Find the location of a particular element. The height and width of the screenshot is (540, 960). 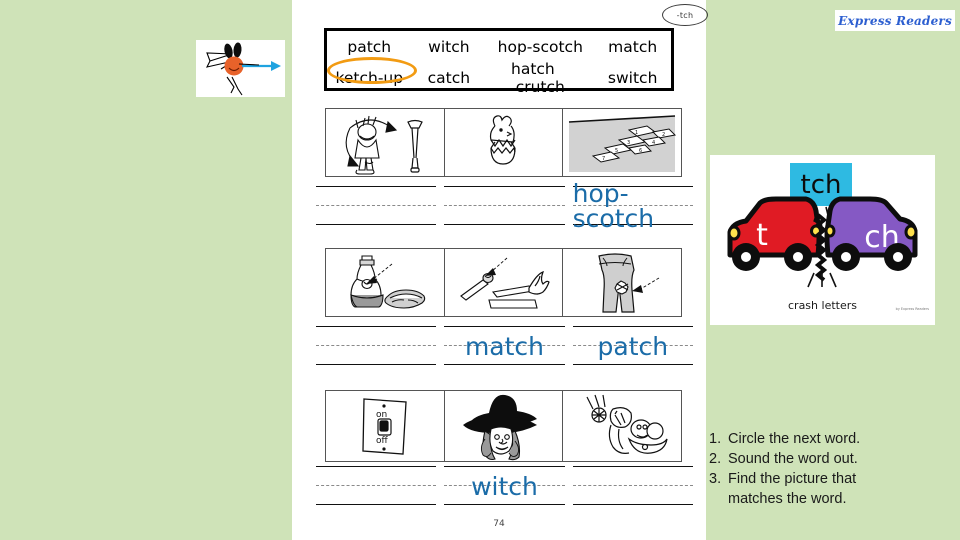

picture-cell-match is located at coordinates (504, 282).